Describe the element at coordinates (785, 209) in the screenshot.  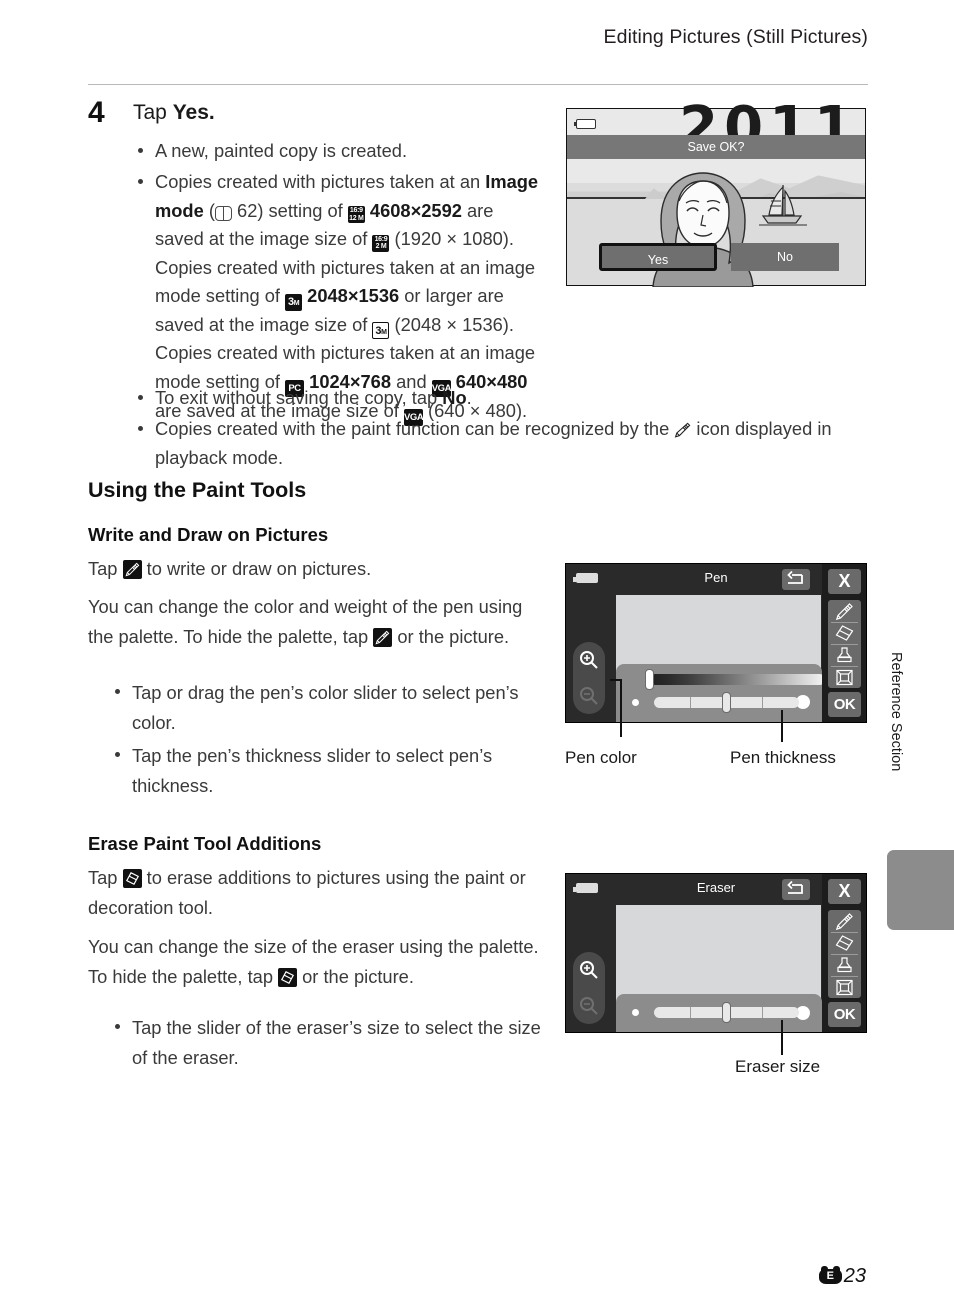
I see `scene-sailboat` at that location.